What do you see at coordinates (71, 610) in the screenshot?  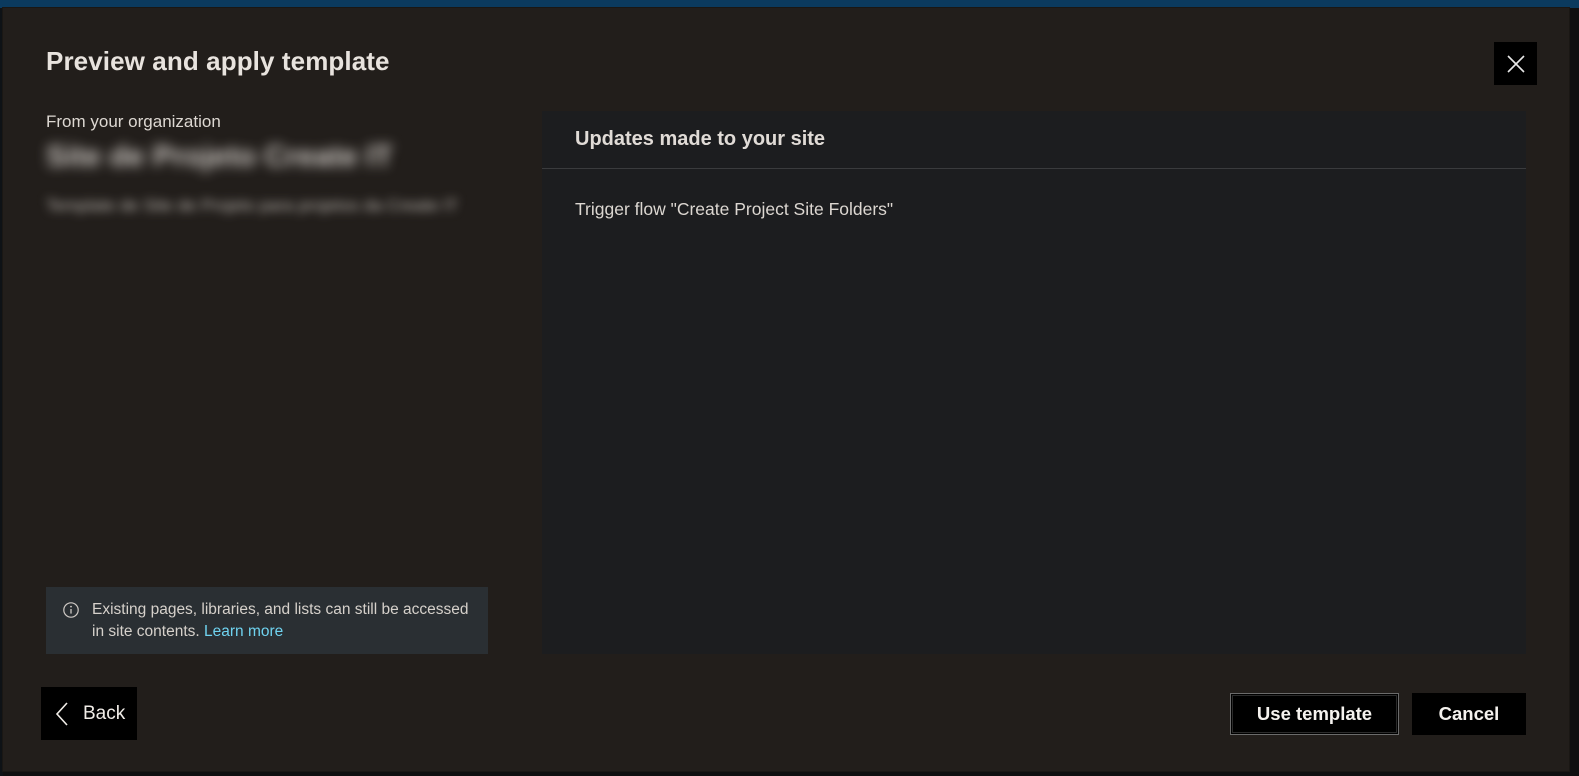 I see `info-icon` at bounding box center [71, 610].